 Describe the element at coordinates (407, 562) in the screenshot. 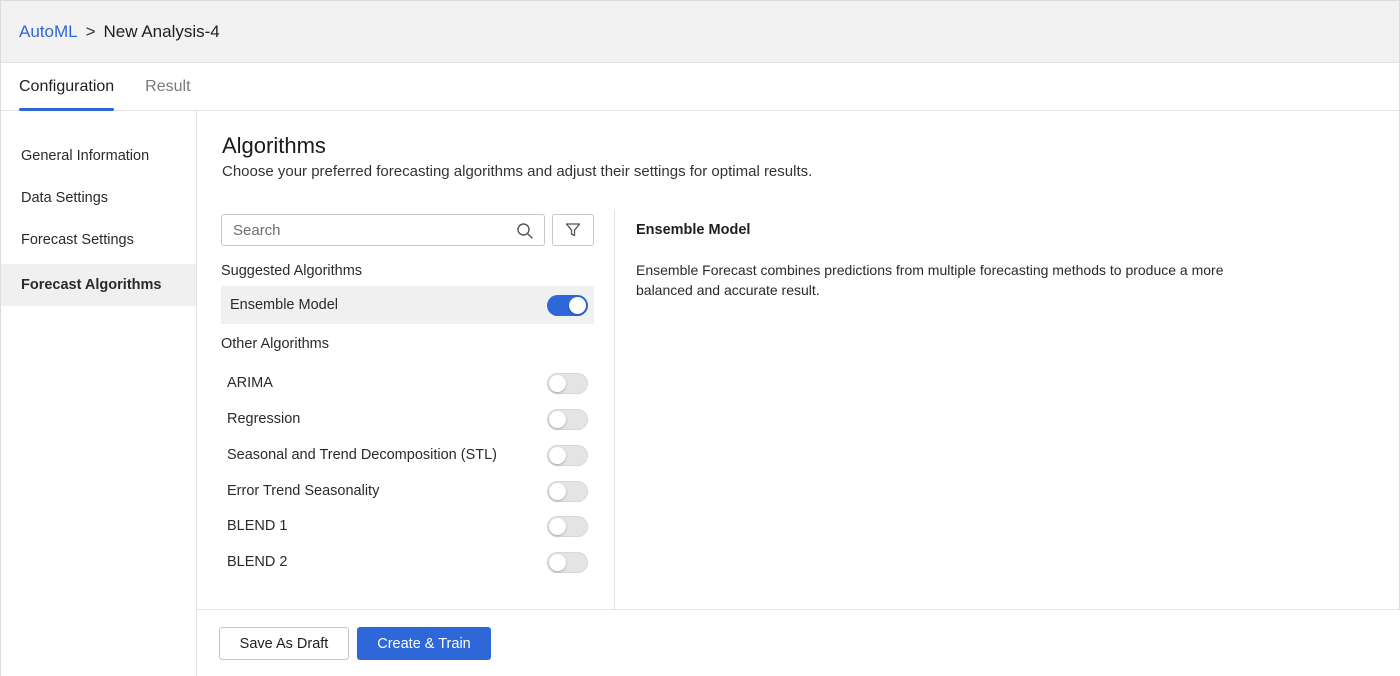

I see `algorithm-row-blend-2: BLEND 2` at that location.